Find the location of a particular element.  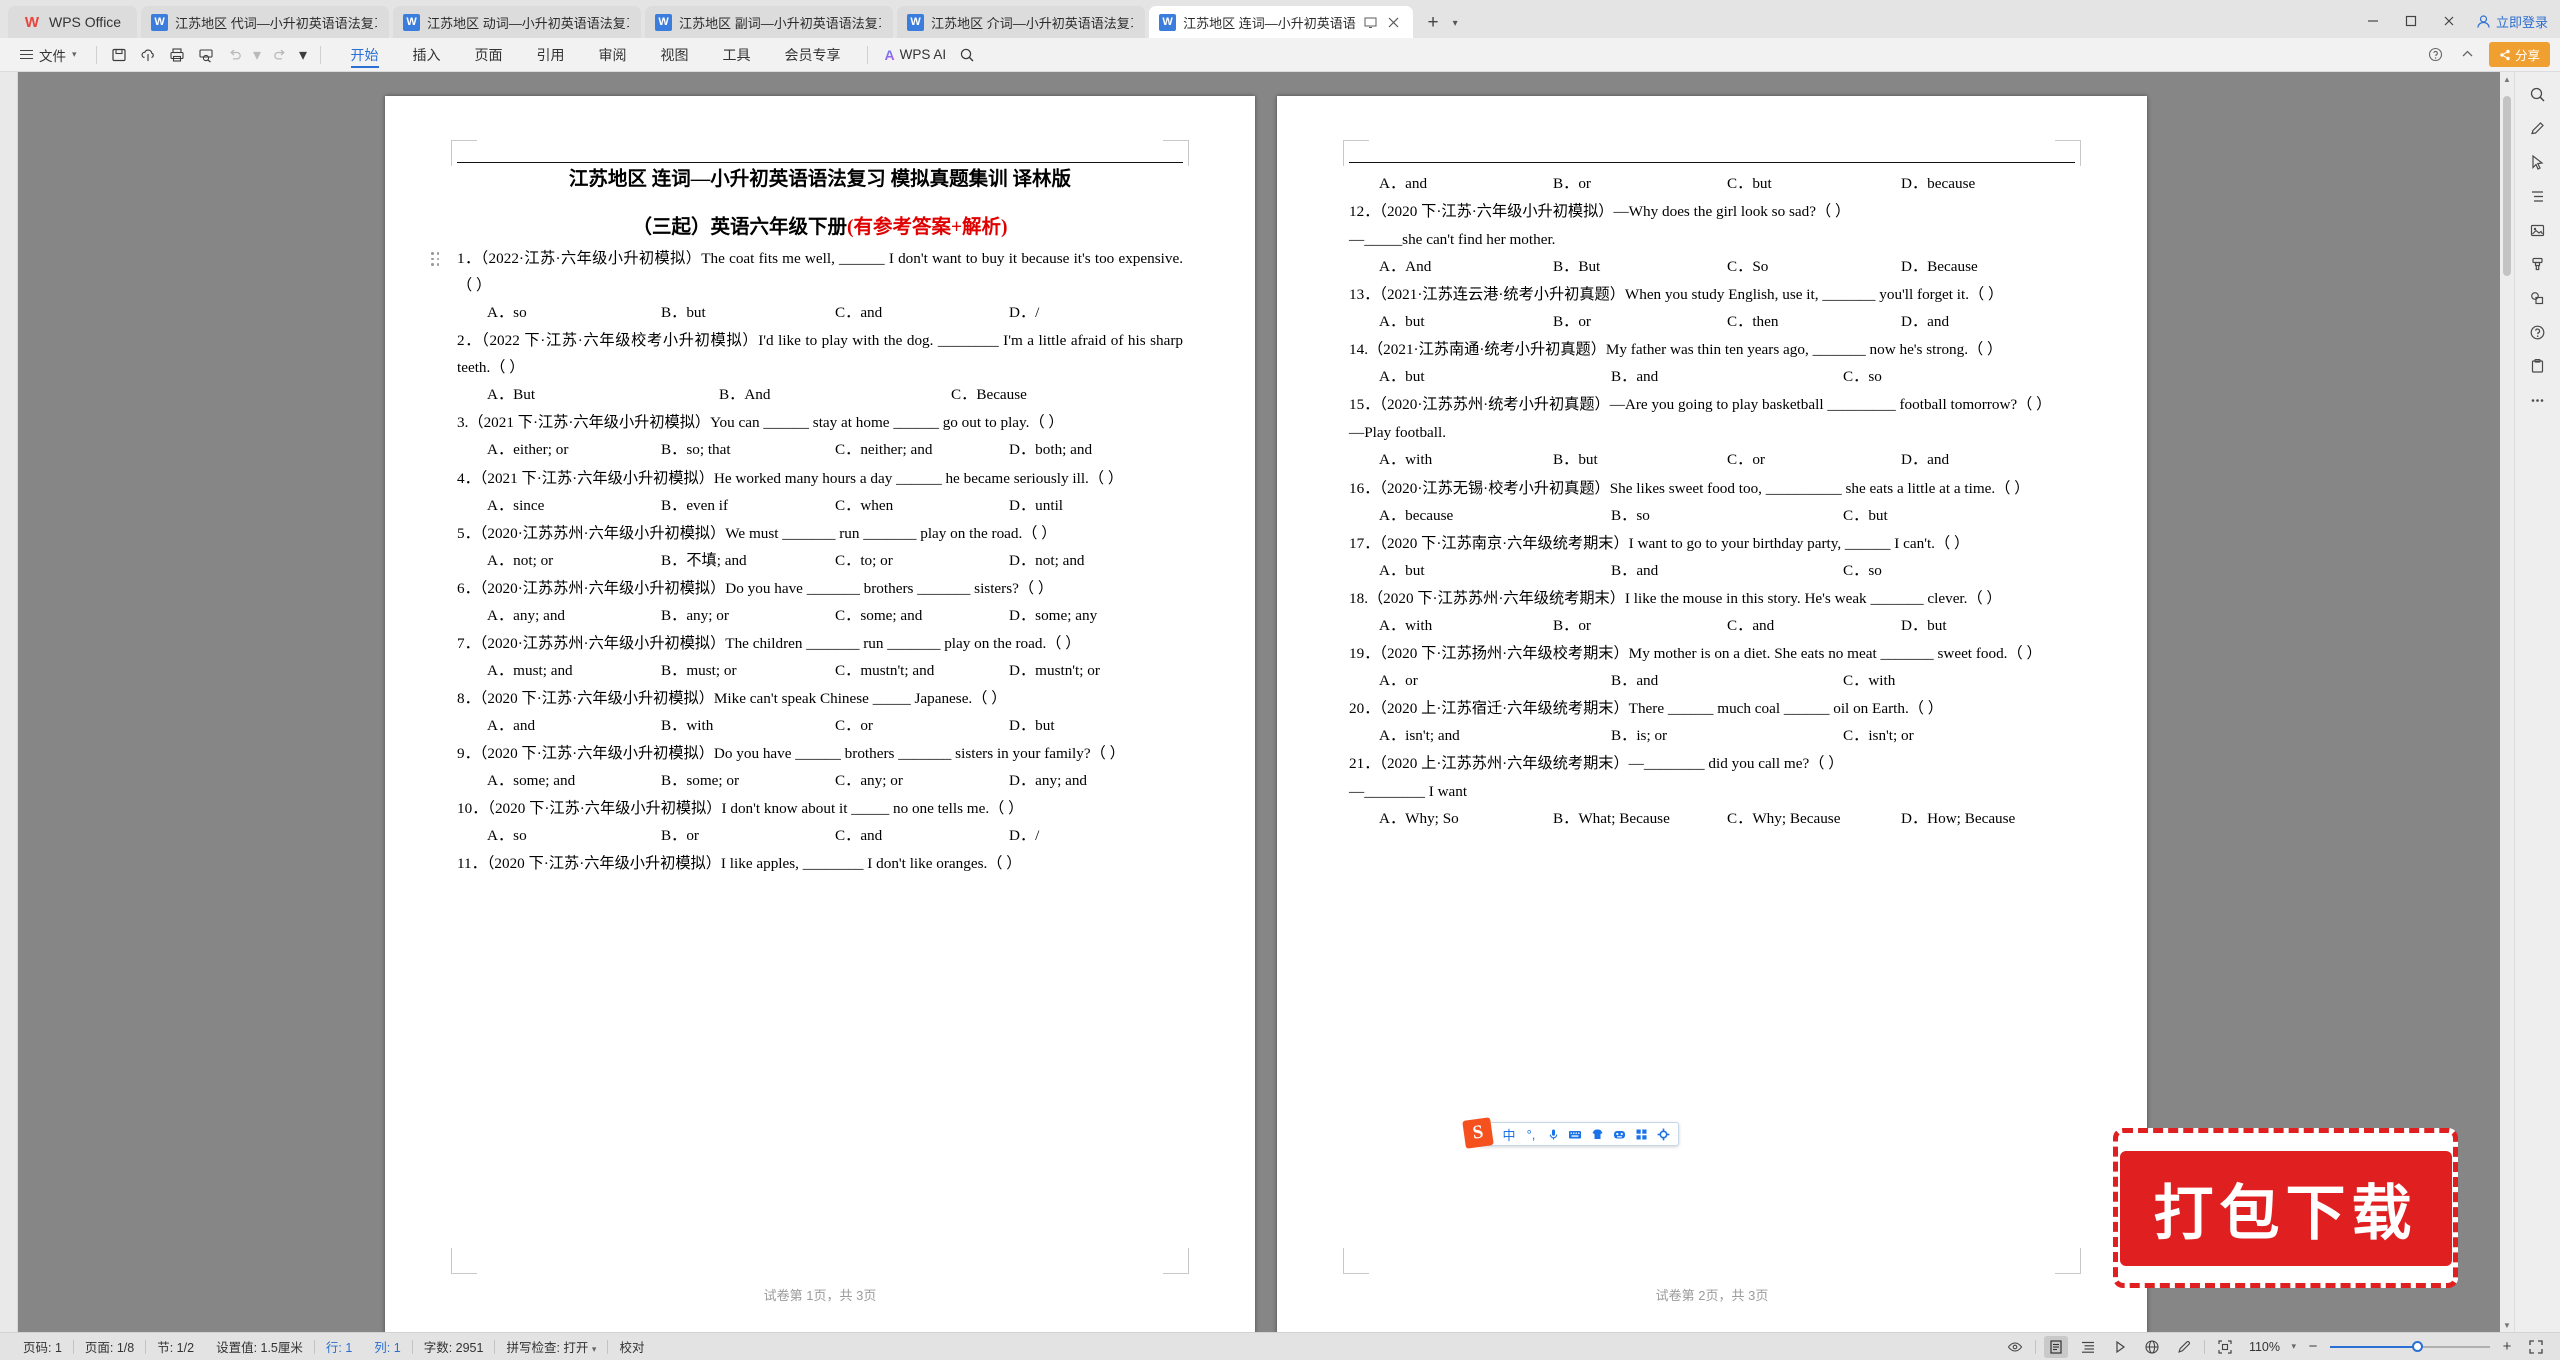

document-tab-2: W 江苏地区 动词—小升初英语语法复习 is located at coordinates (517, 22).